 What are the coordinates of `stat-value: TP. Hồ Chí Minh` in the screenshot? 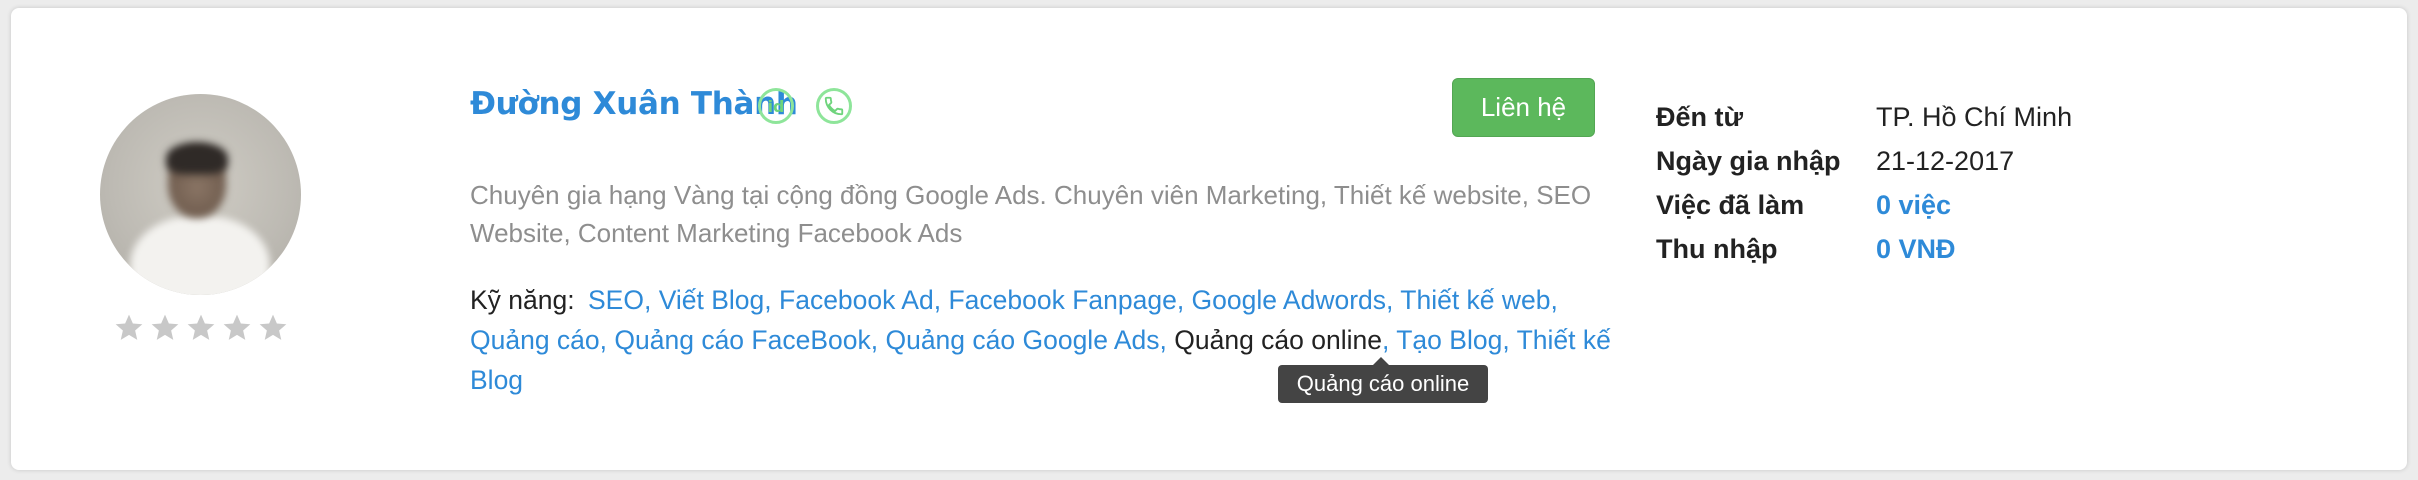 It's located at (1974, 117).